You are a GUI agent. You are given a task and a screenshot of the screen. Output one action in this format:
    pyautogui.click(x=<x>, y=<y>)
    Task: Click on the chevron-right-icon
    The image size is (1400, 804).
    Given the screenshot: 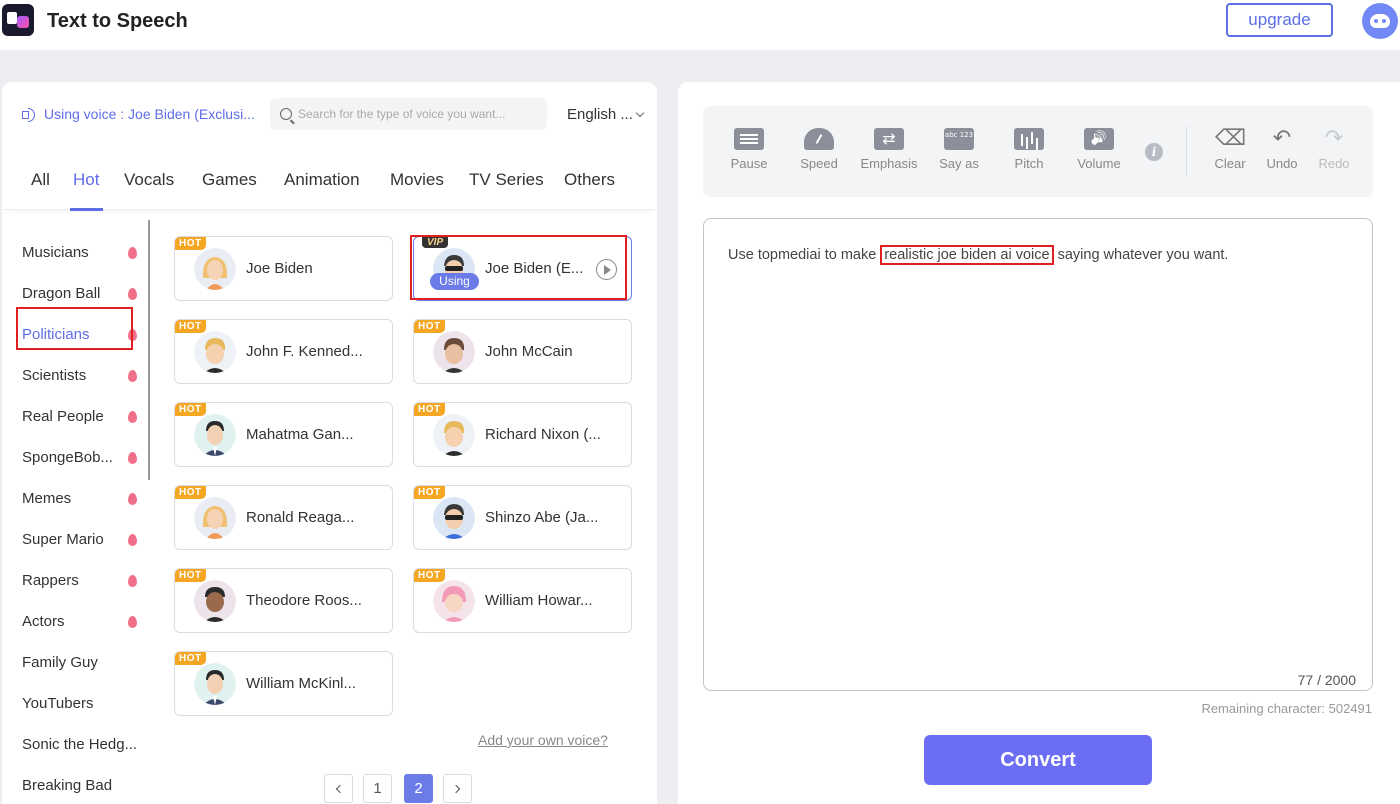 What is the action you would take?
    pyautogui.click(x=456, y=788)
    